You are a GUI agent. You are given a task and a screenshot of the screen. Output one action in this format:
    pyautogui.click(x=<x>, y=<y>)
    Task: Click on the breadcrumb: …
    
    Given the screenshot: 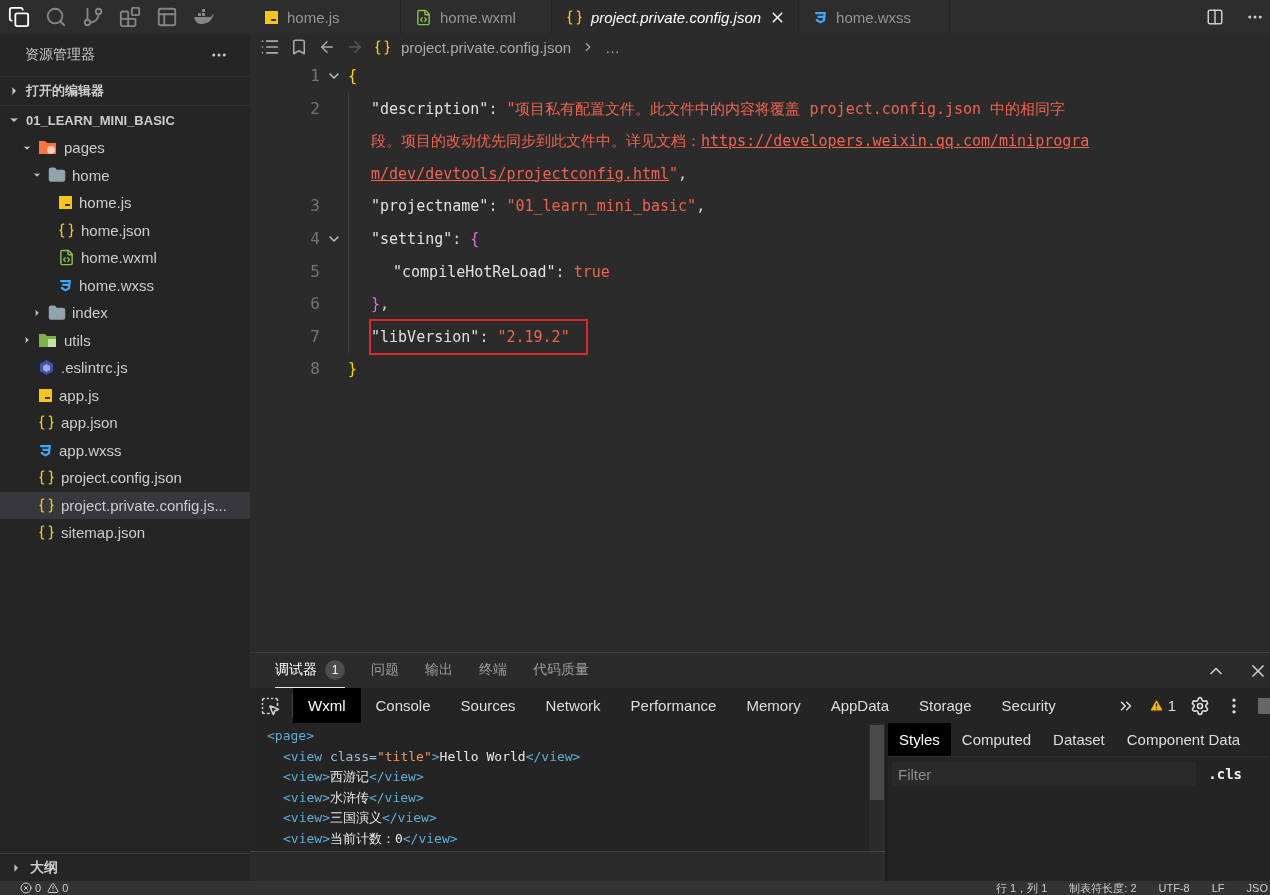 What is the action you would take?
    pyautogui.click(x=613, y=47)
    